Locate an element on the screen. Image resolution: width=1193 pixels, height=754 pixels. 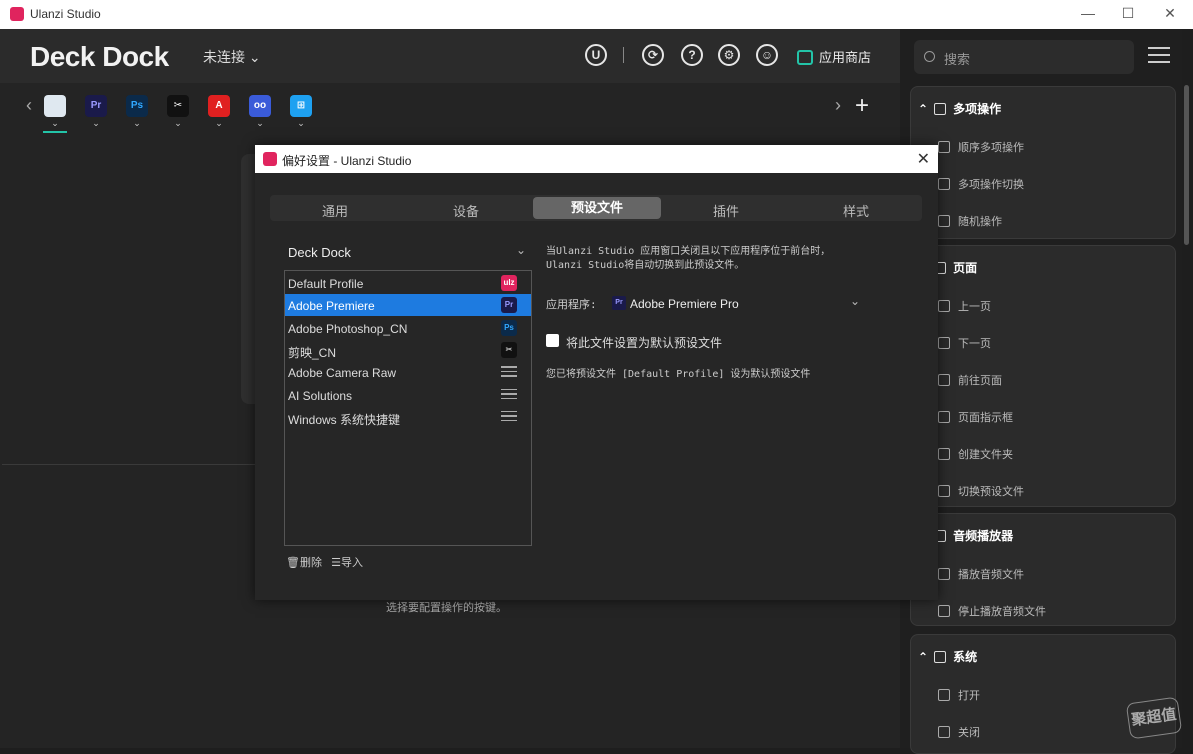
finder-app-icon is located at coordinates (55, 106).